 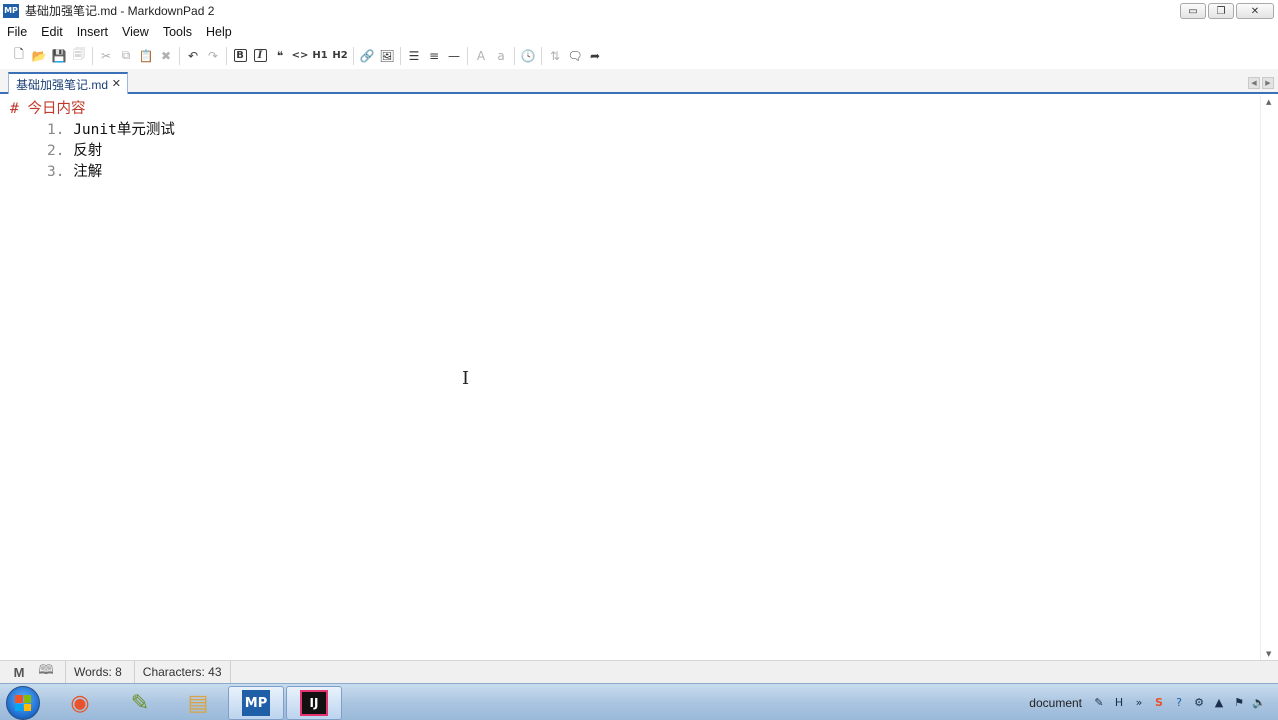 I want to click on scroll-down-icon: ▼, so click(x=1268, y=654).